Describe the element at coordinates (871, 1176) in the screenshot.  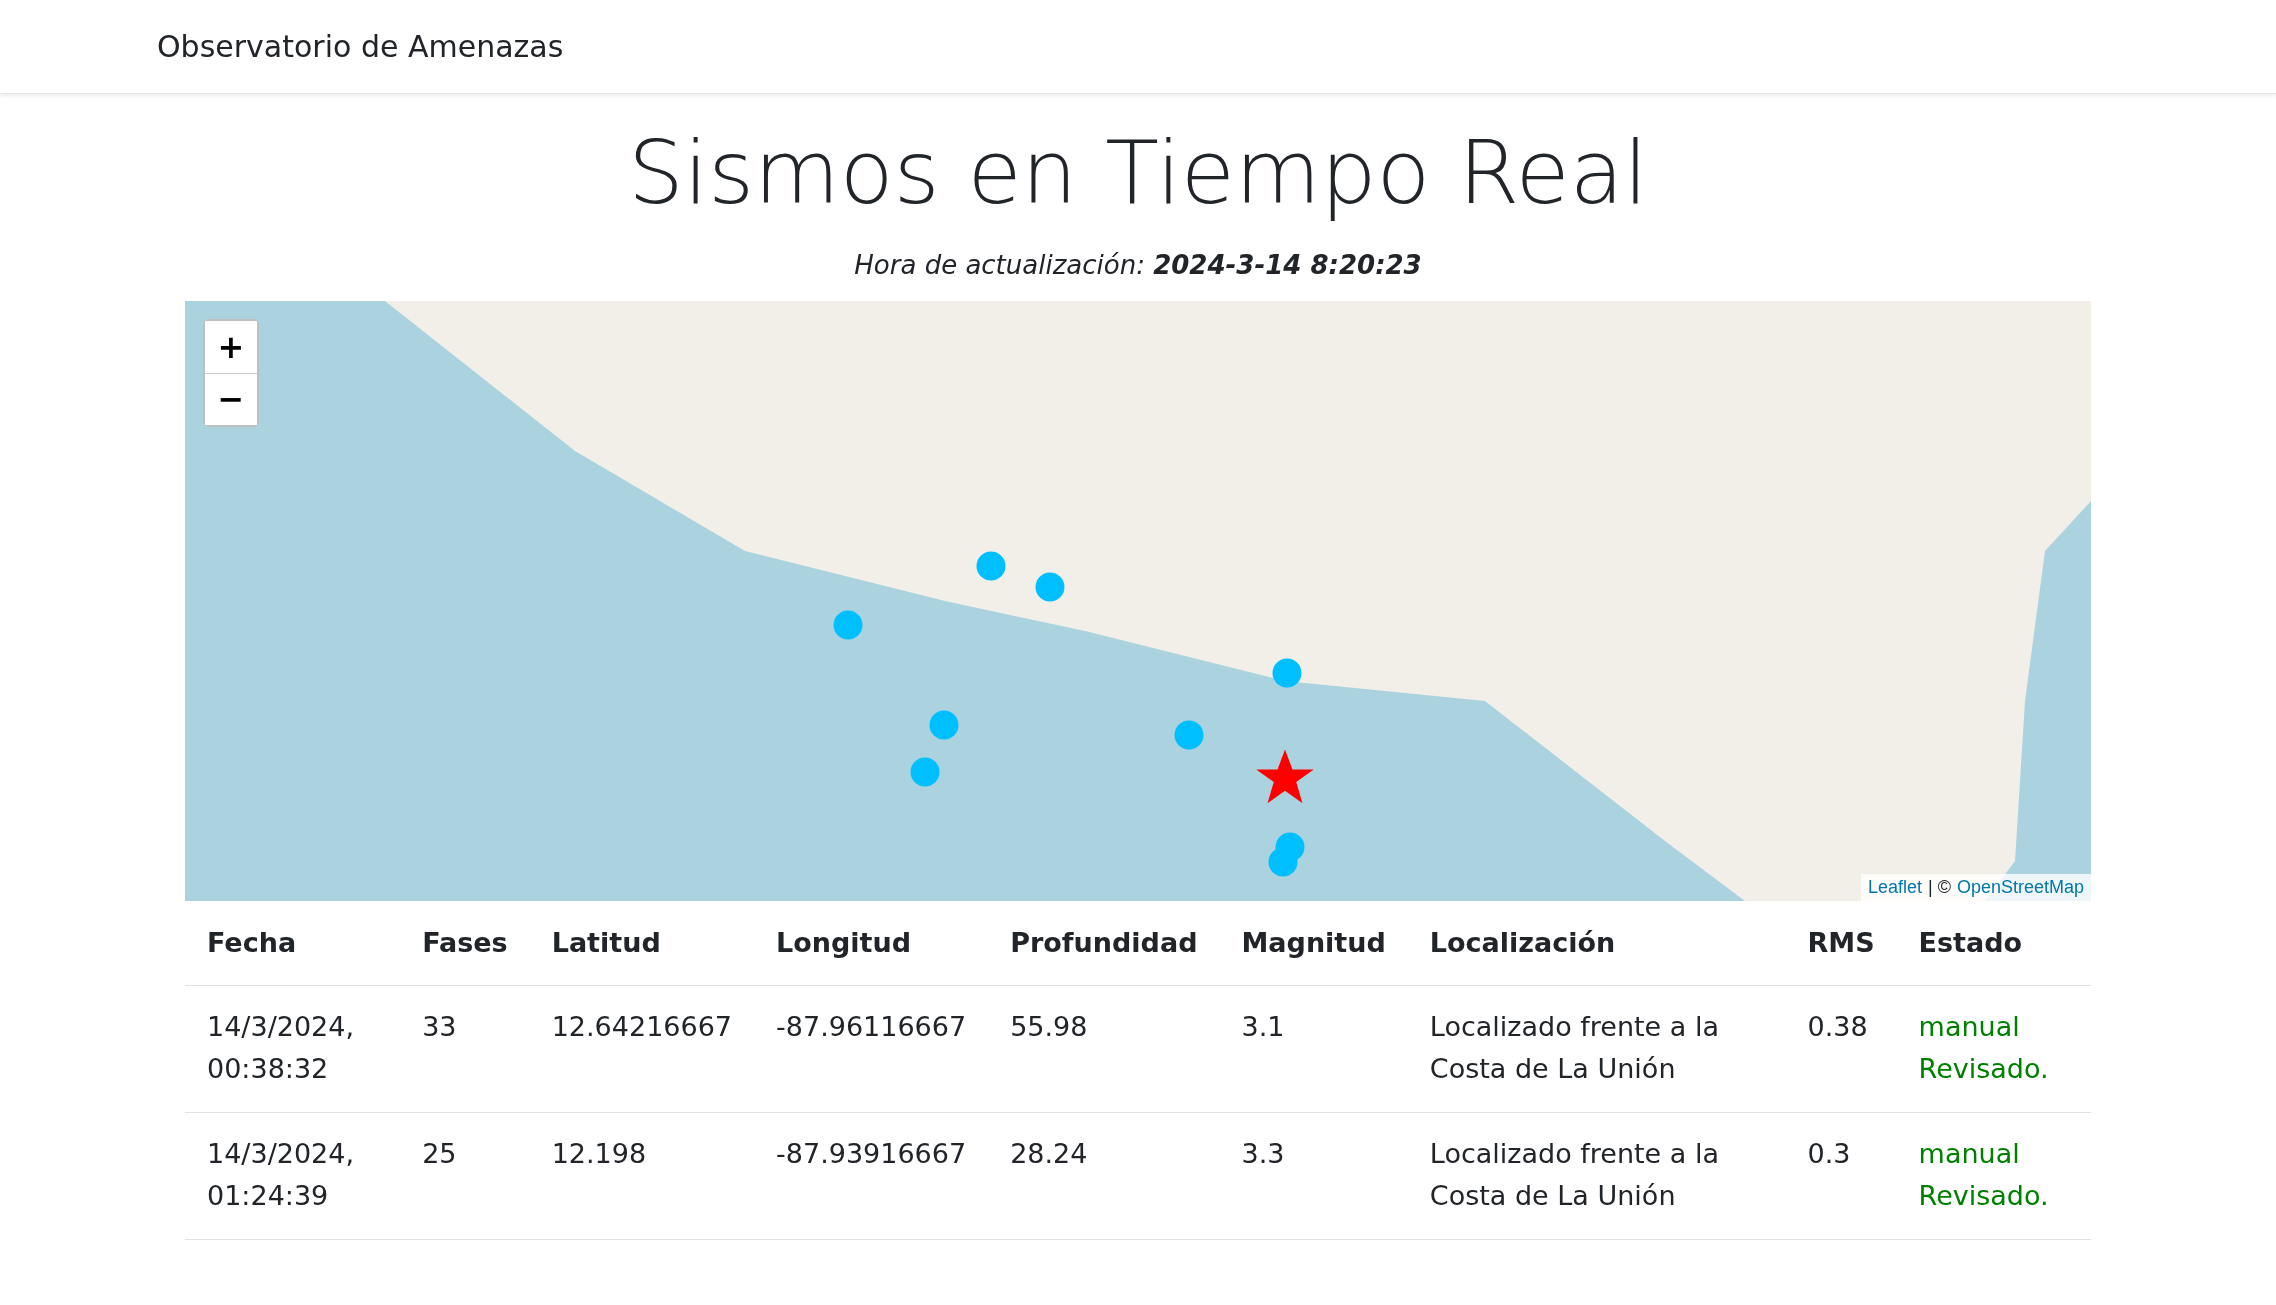
I see `table-cell: -87.93916667` at that location.